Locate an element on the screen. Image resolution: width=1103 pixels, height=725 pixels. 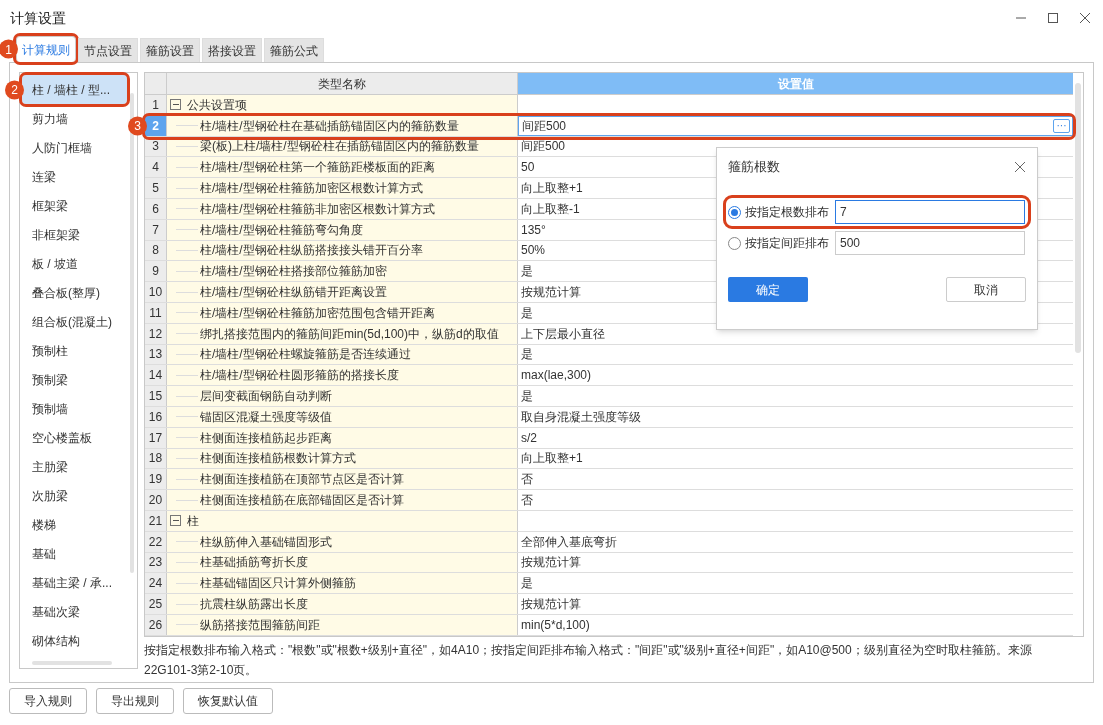
setting-name: 梁(板)上柱/墙柱/型钢砼柱在插筋锚固区内的箍筋数量 is located at coordinates (339, 147).